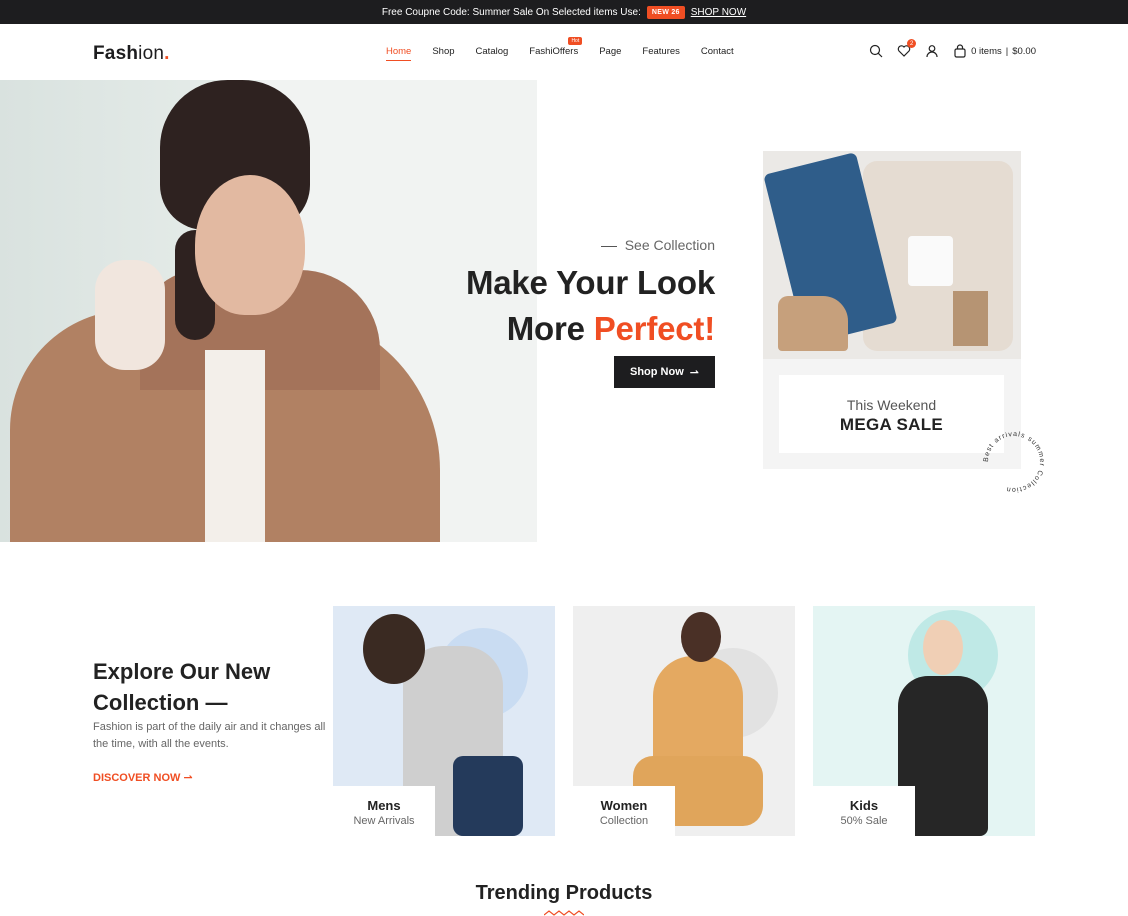 The image size is (1128, 916). I want to click on shop-now-label: Shop Now, so click(657, 372).